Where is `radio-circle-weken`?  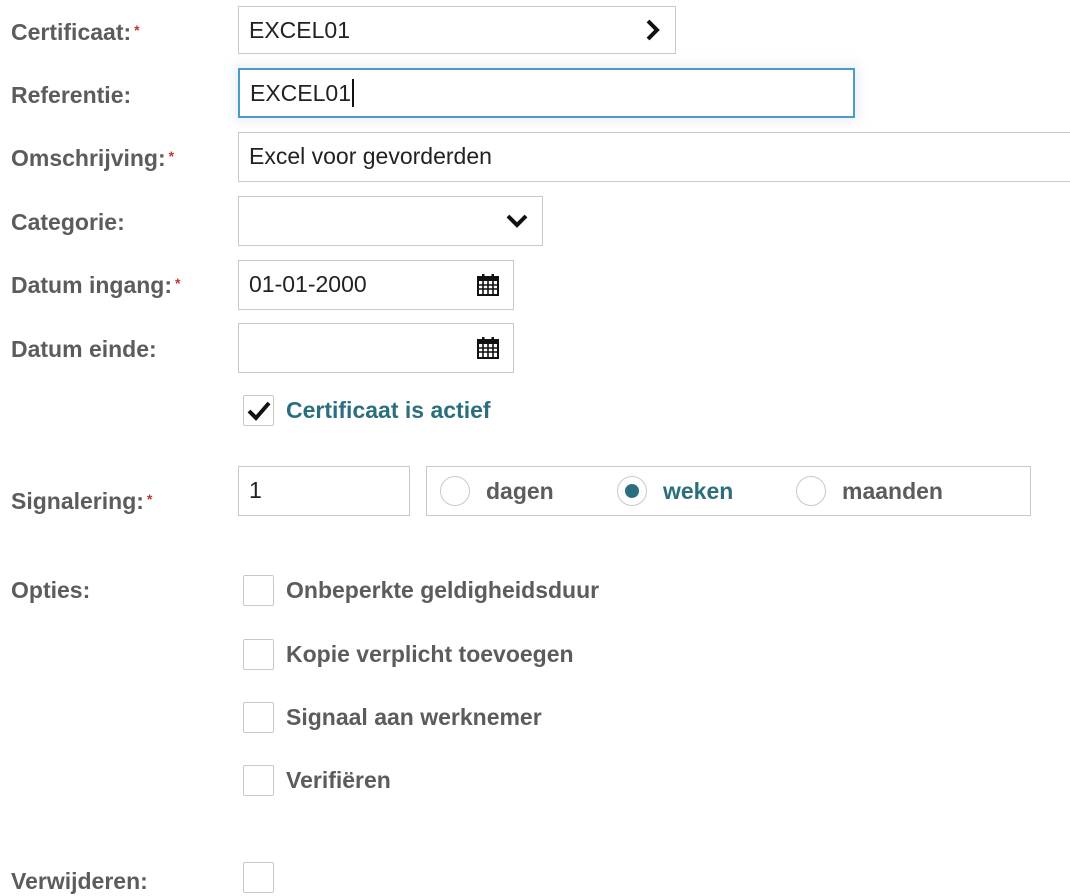 radio-circle-weken is located at coordinates (632, 491).